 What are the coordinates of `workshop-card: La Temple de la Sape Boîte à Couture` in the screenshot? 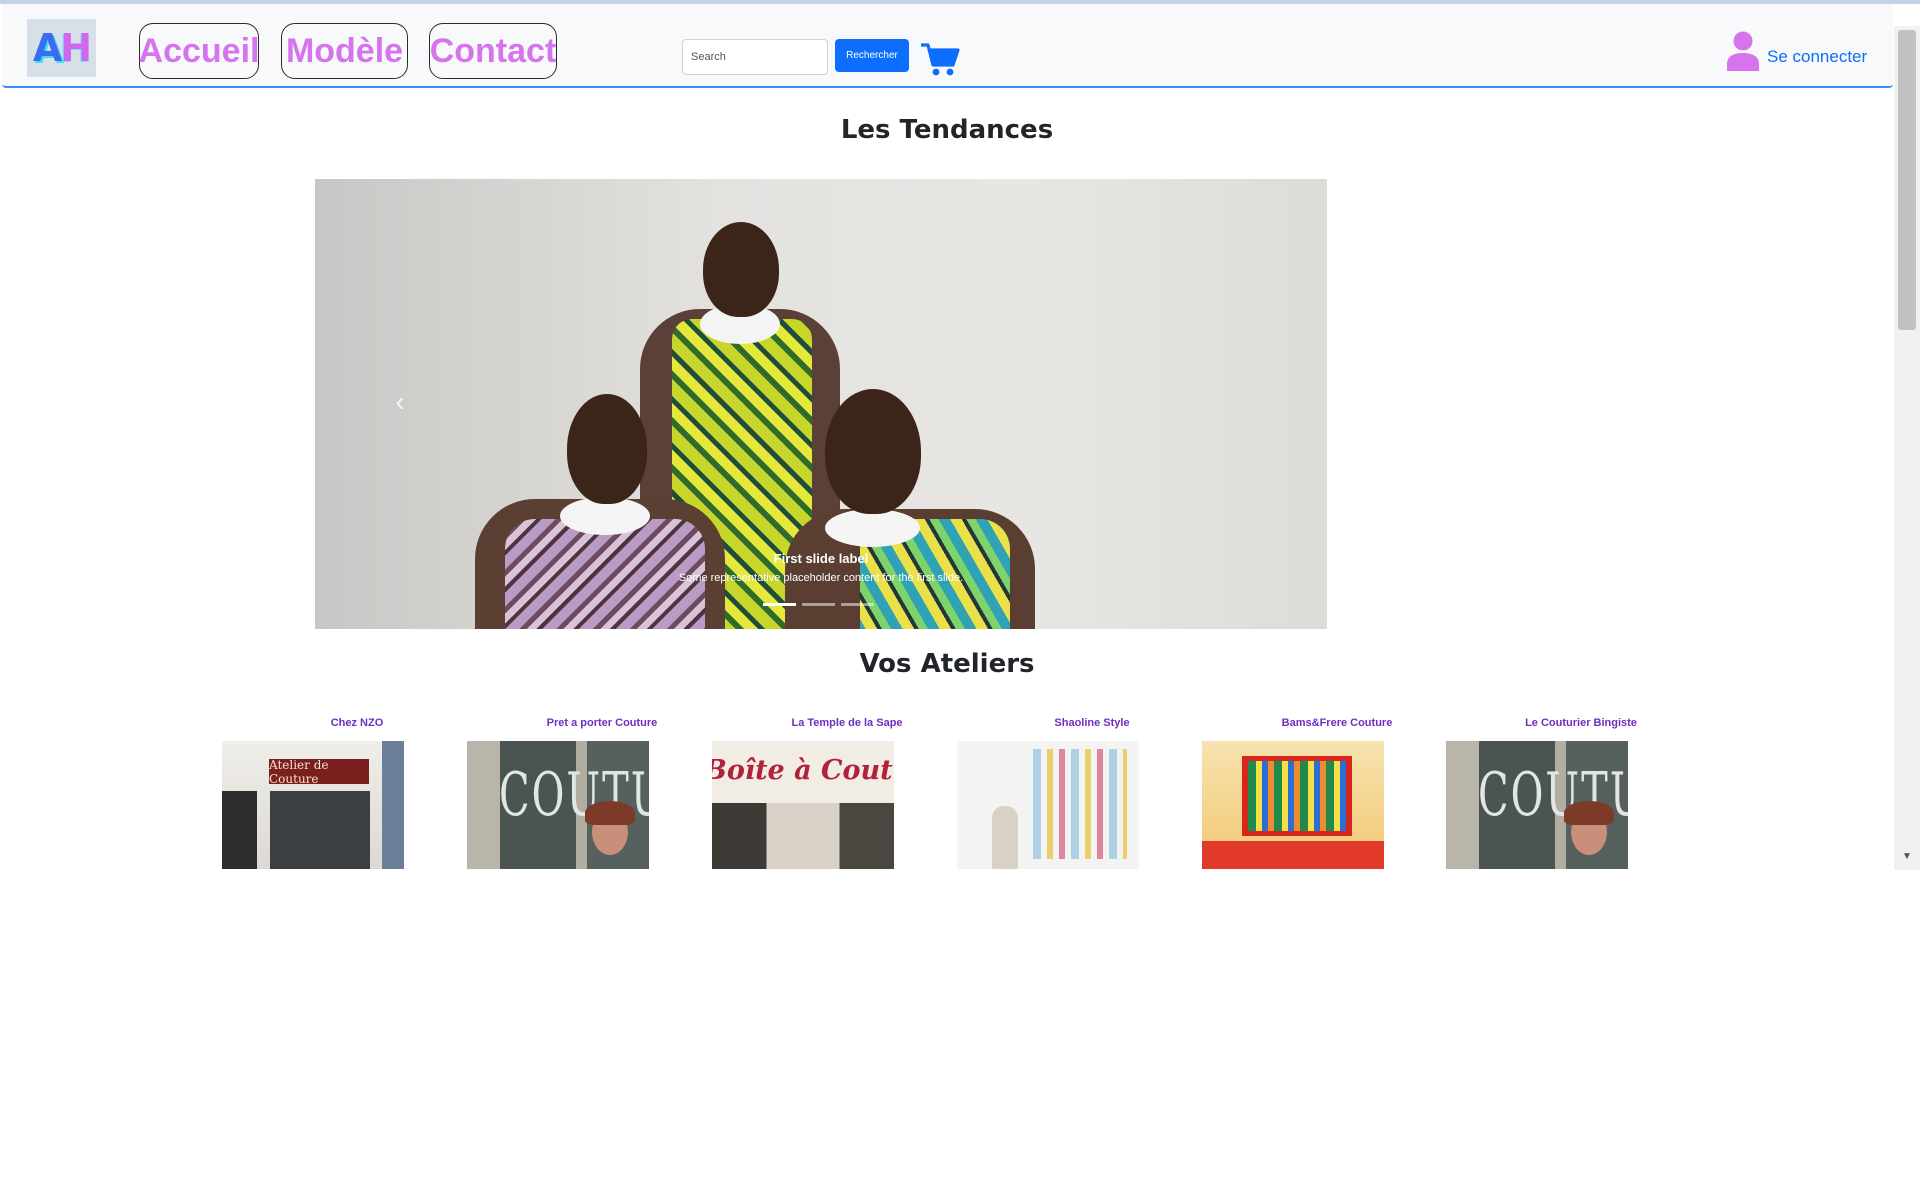 It's located at (807, 793).